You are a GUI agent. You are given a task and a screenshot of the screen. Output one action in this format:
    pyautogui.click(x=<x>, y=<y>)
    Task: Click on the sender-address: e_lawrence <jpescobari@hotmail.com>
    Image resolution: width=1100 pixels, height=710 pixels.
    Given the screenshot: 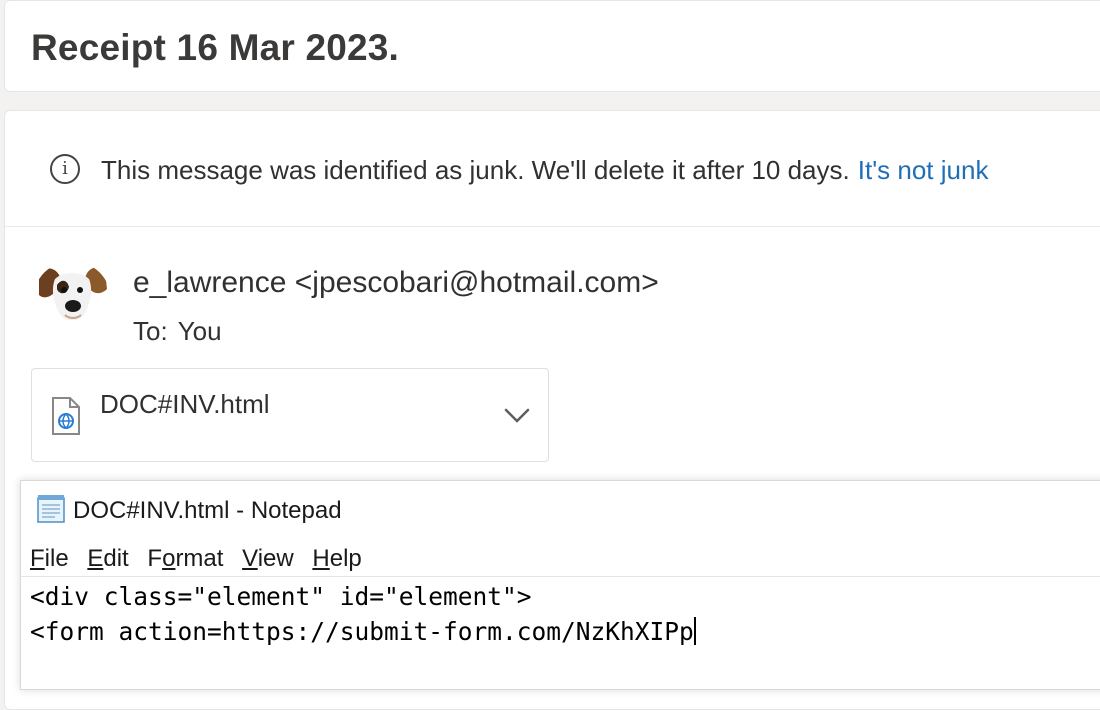 What is the action you would take?
    pyautogui.click(x=396, y=283)
    